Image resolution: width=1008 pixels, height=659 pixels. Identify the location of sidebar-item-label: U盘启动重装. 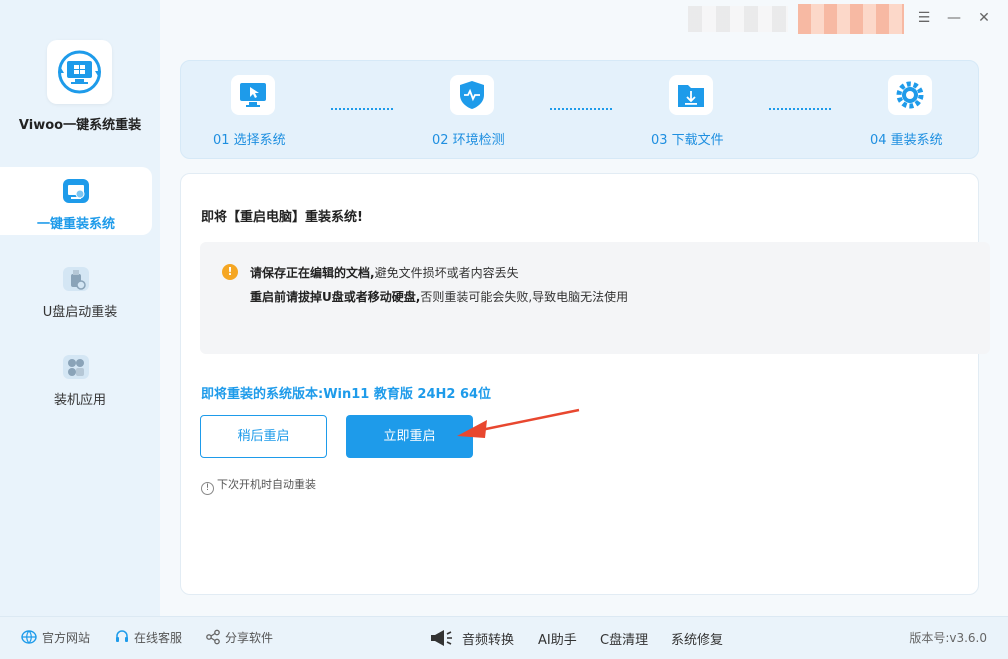
(80, 312).